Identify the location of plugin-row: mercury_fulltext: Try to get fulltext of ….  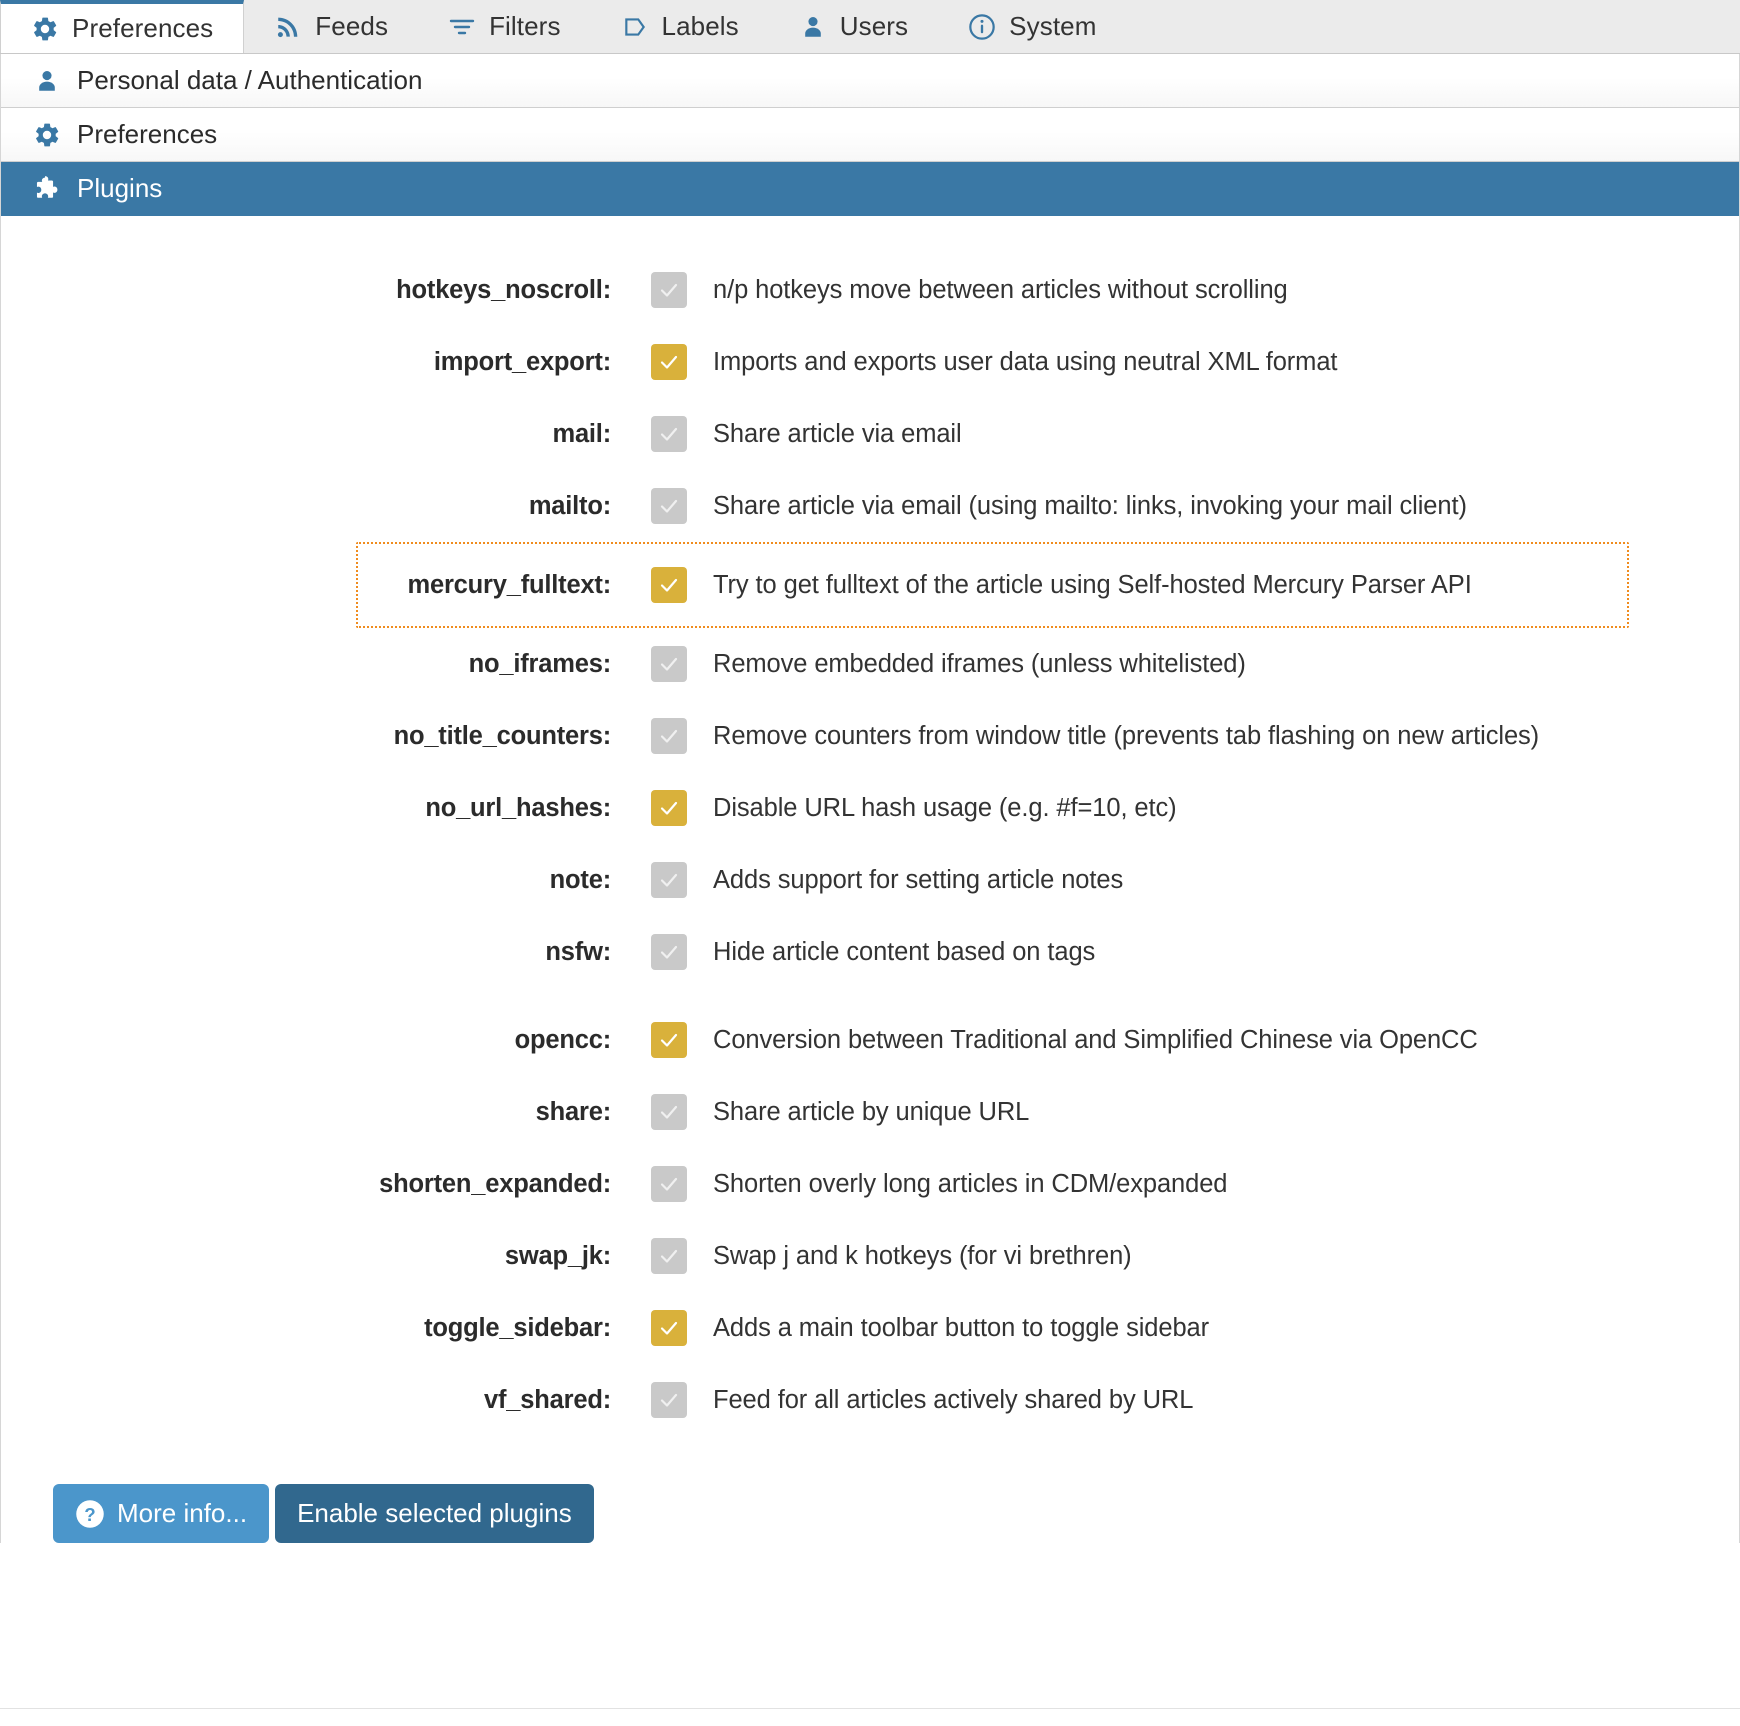
(870, 585).